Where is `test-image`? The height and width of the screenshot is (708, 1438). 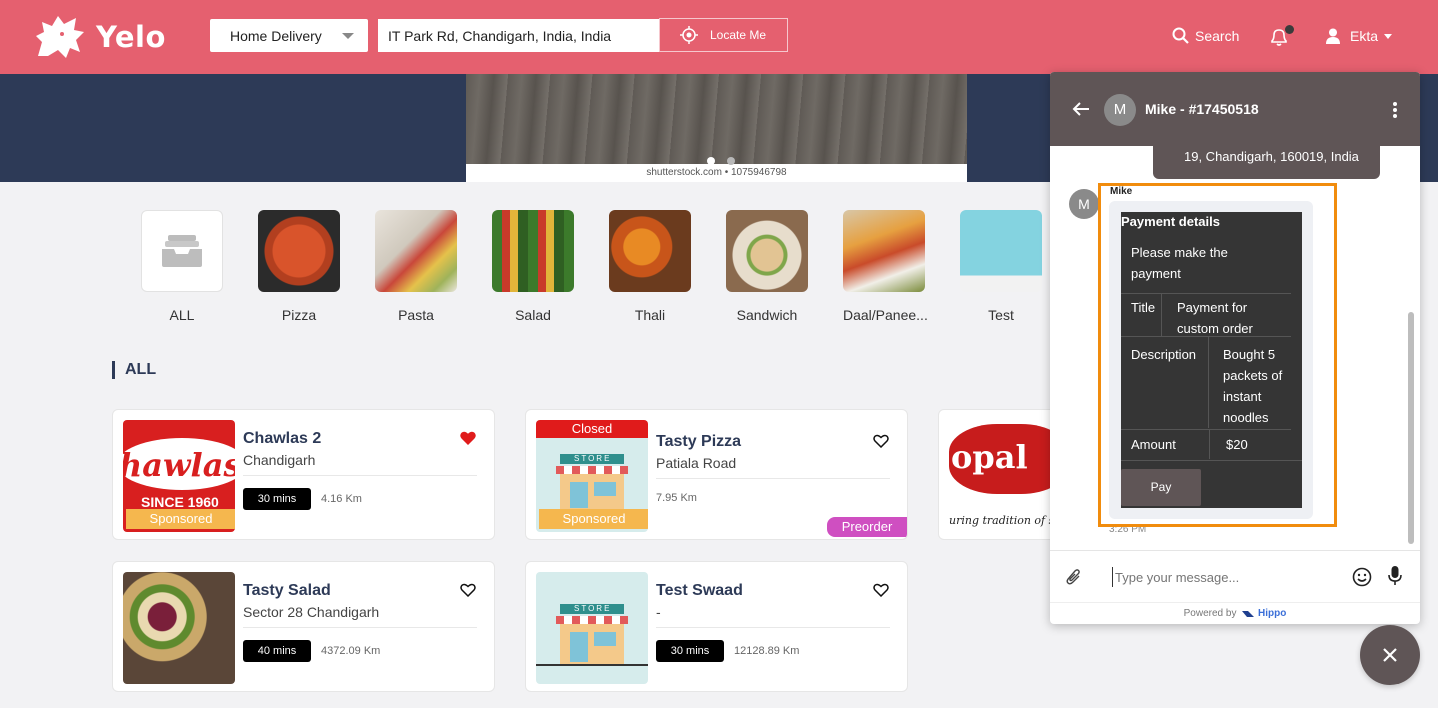 test-image is located at coordinates (1001, 251).